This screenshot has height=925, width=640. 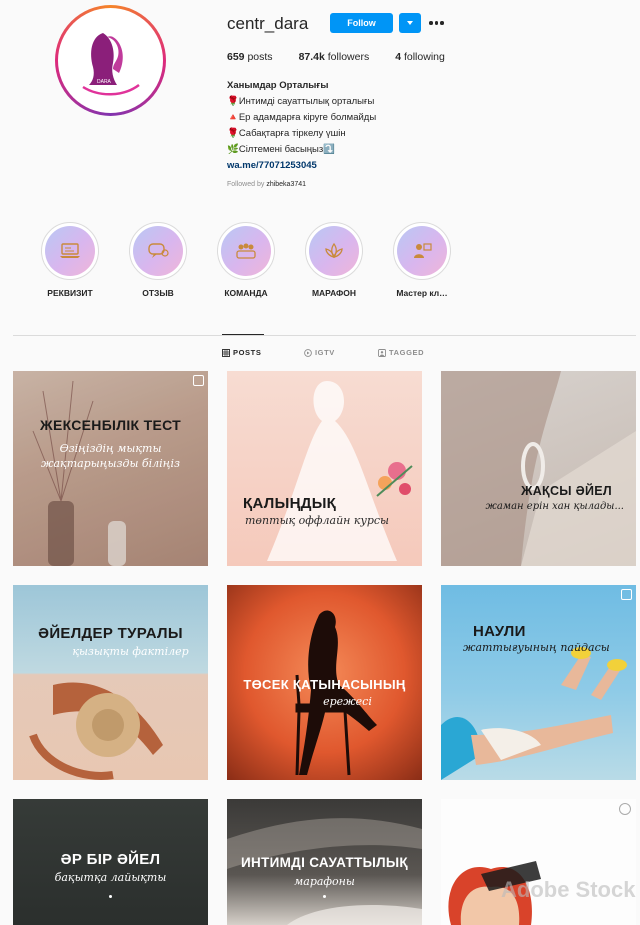 What do you see at coordinates (110, 633) in the screenshot?
I see `post-title: ӘЙЕЛДЕР ТУРАЛЫ` at bounding box center [110, 633].